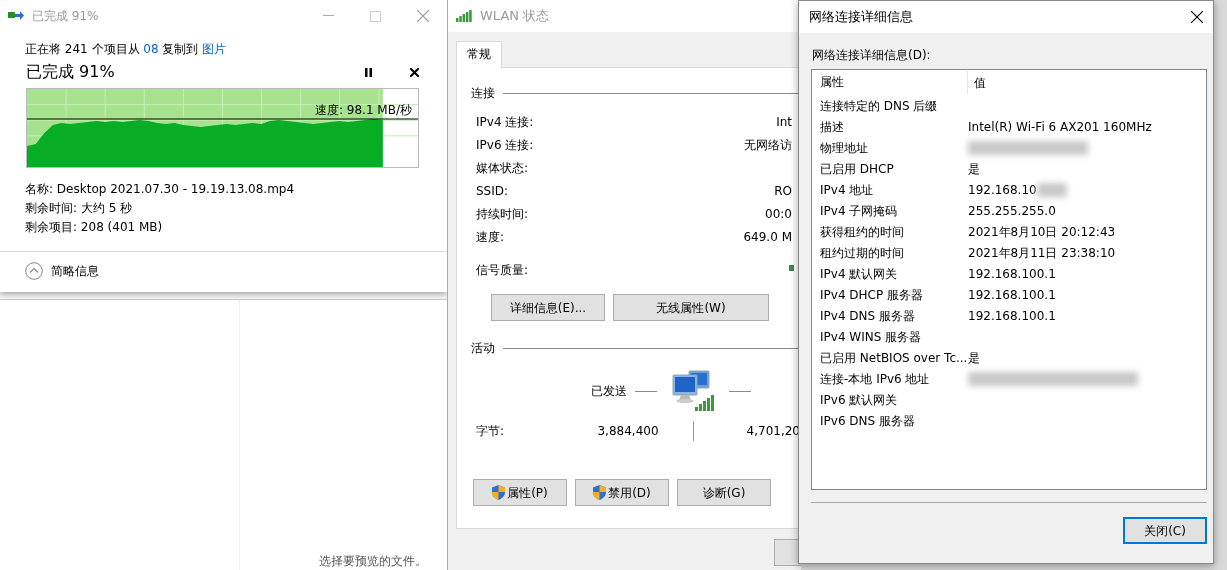 The height and width of the screenshot is (570, 1227). Describe the element at coordinates (1060, 127) in the screenshot. I see `value-cell-text: Intel(R) Wi-Fi 6 AX201 160MHz` at that location.